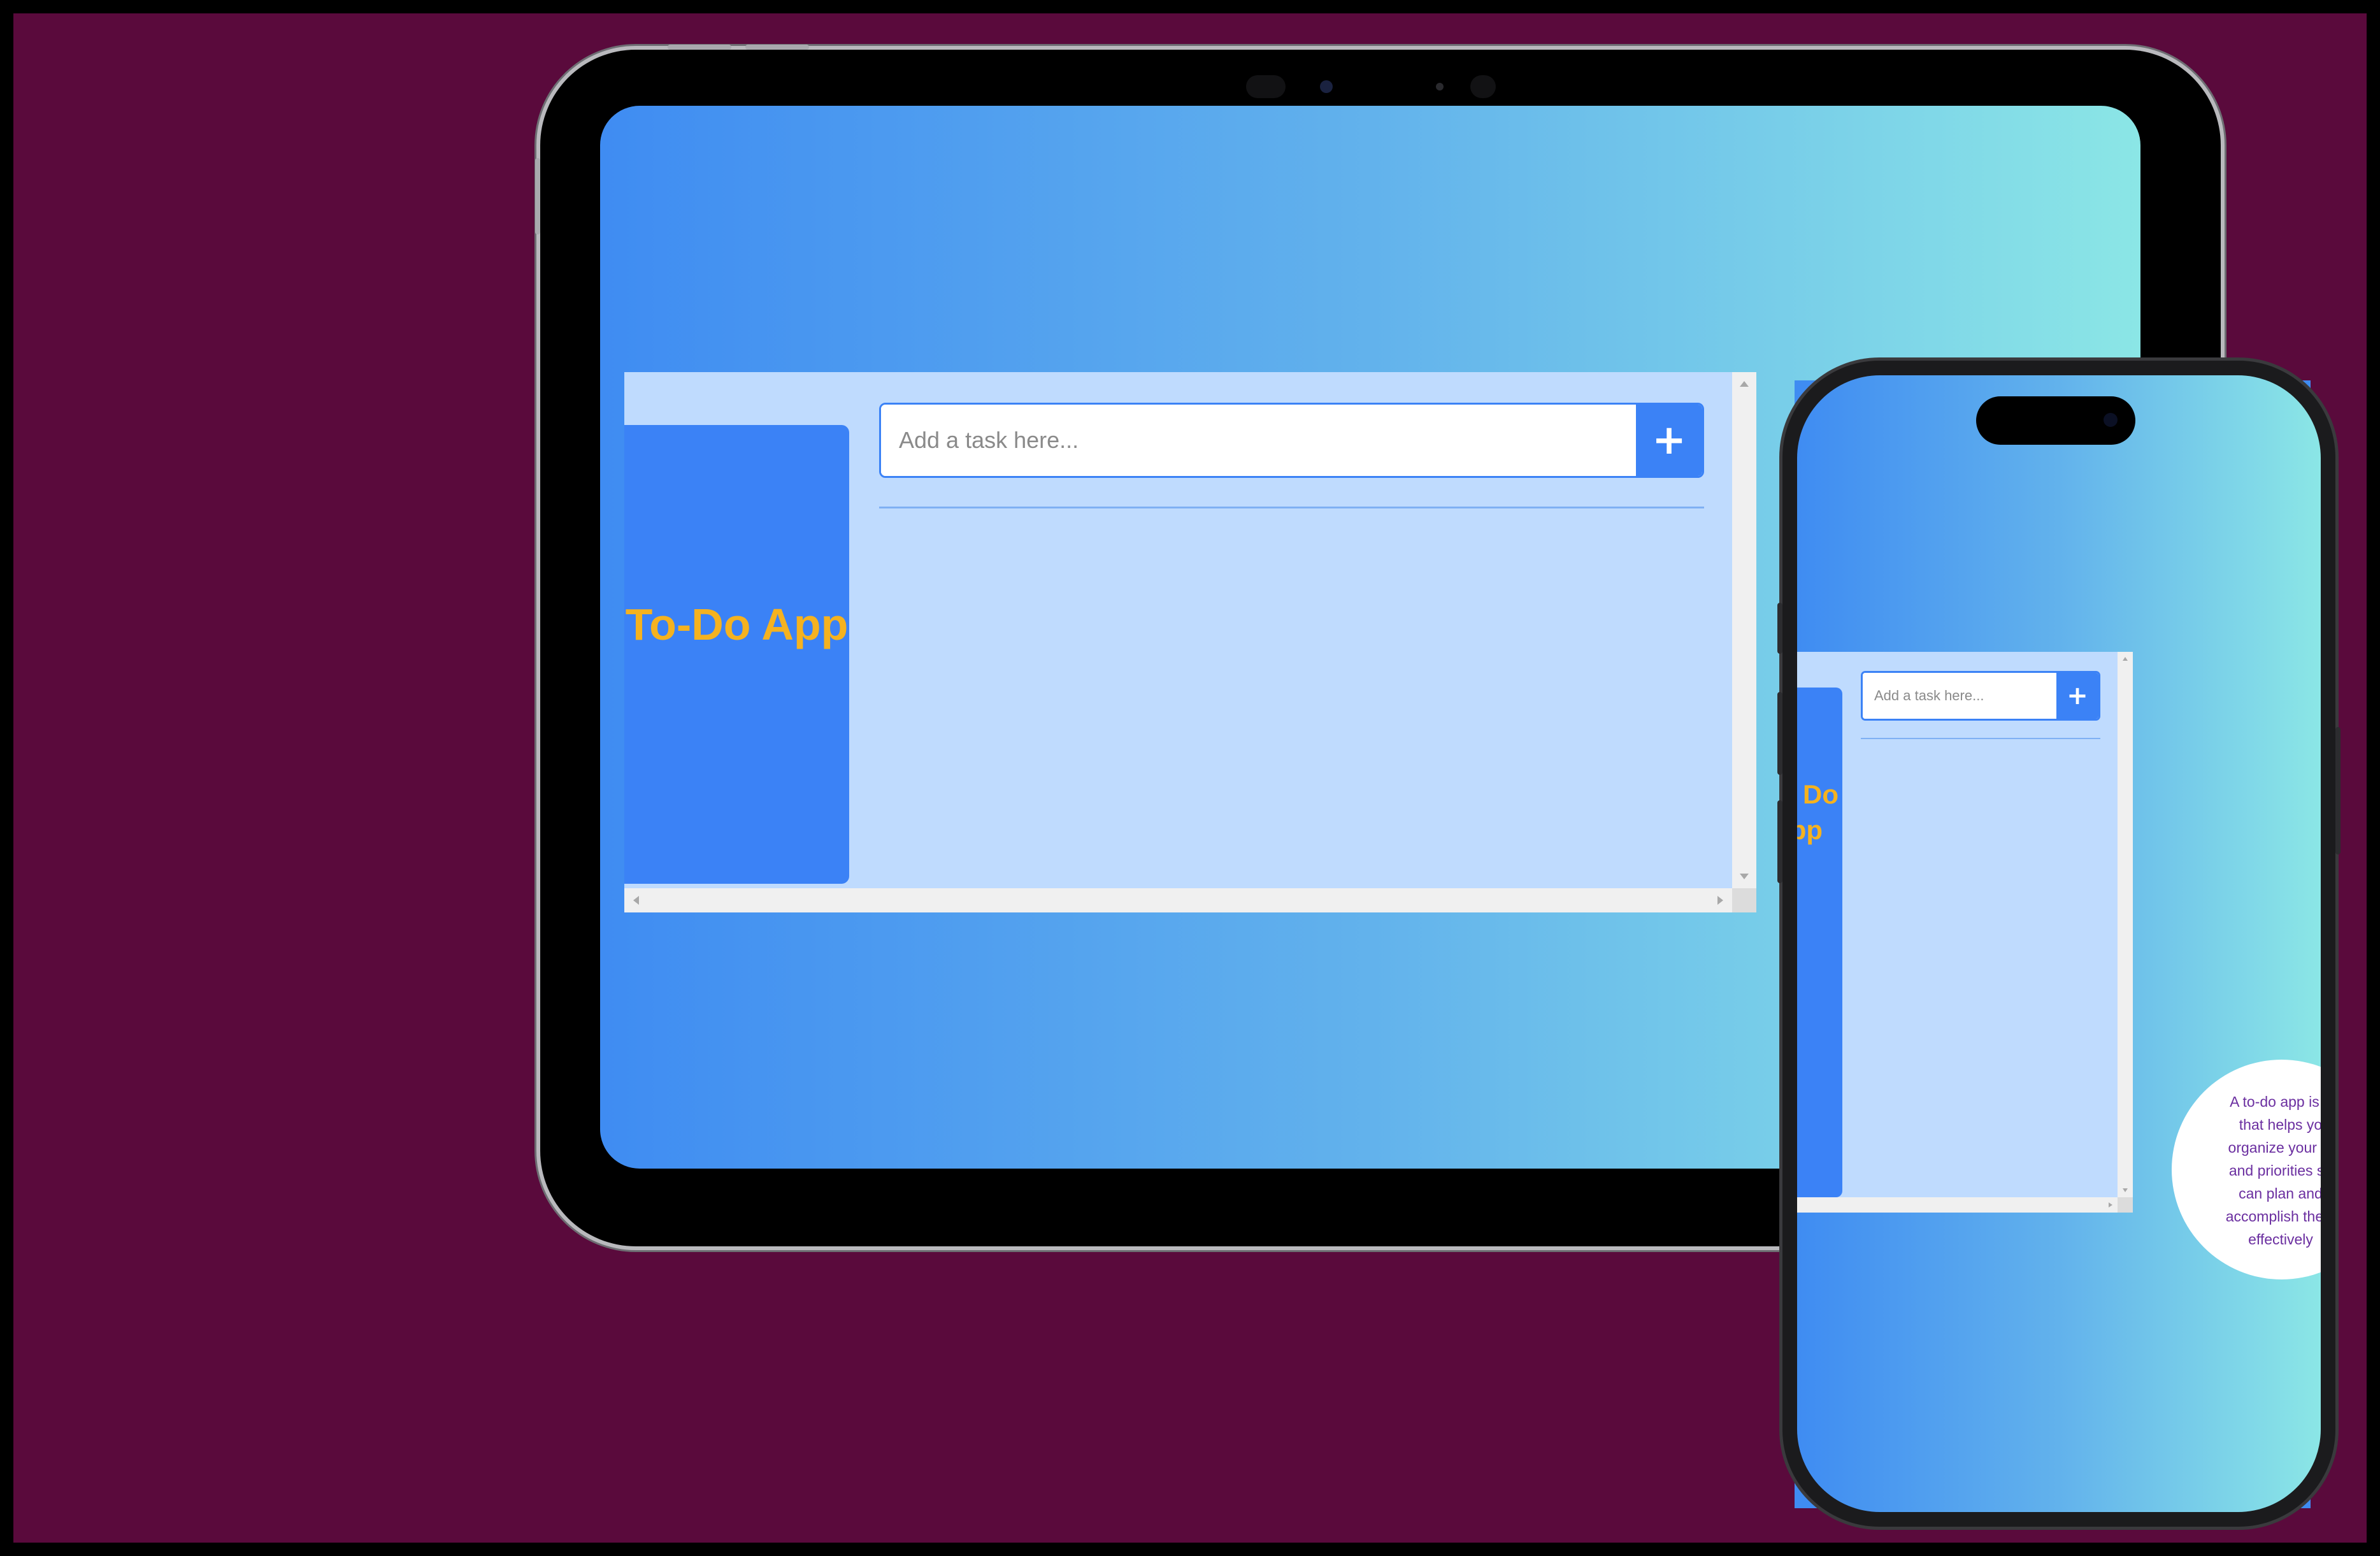  What do you see at coordinates (1980, 738) in the screenshot?
I see `phone-task-list-divider` at bounding box center [1980, 738].